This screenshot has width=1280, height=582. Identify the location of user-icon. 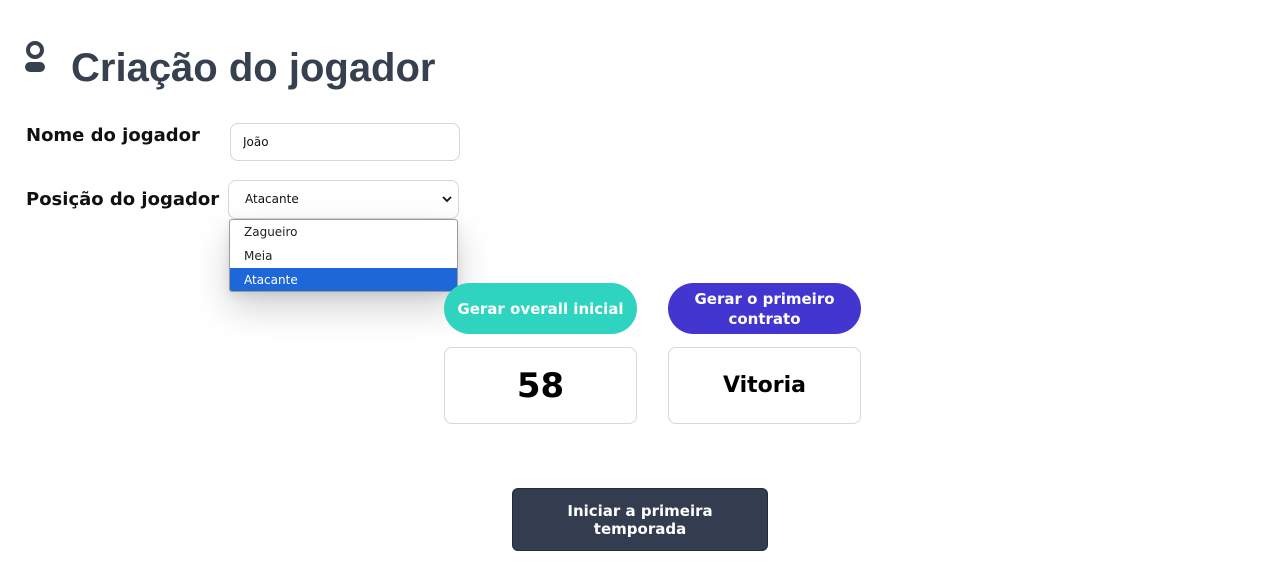
(35, 56).